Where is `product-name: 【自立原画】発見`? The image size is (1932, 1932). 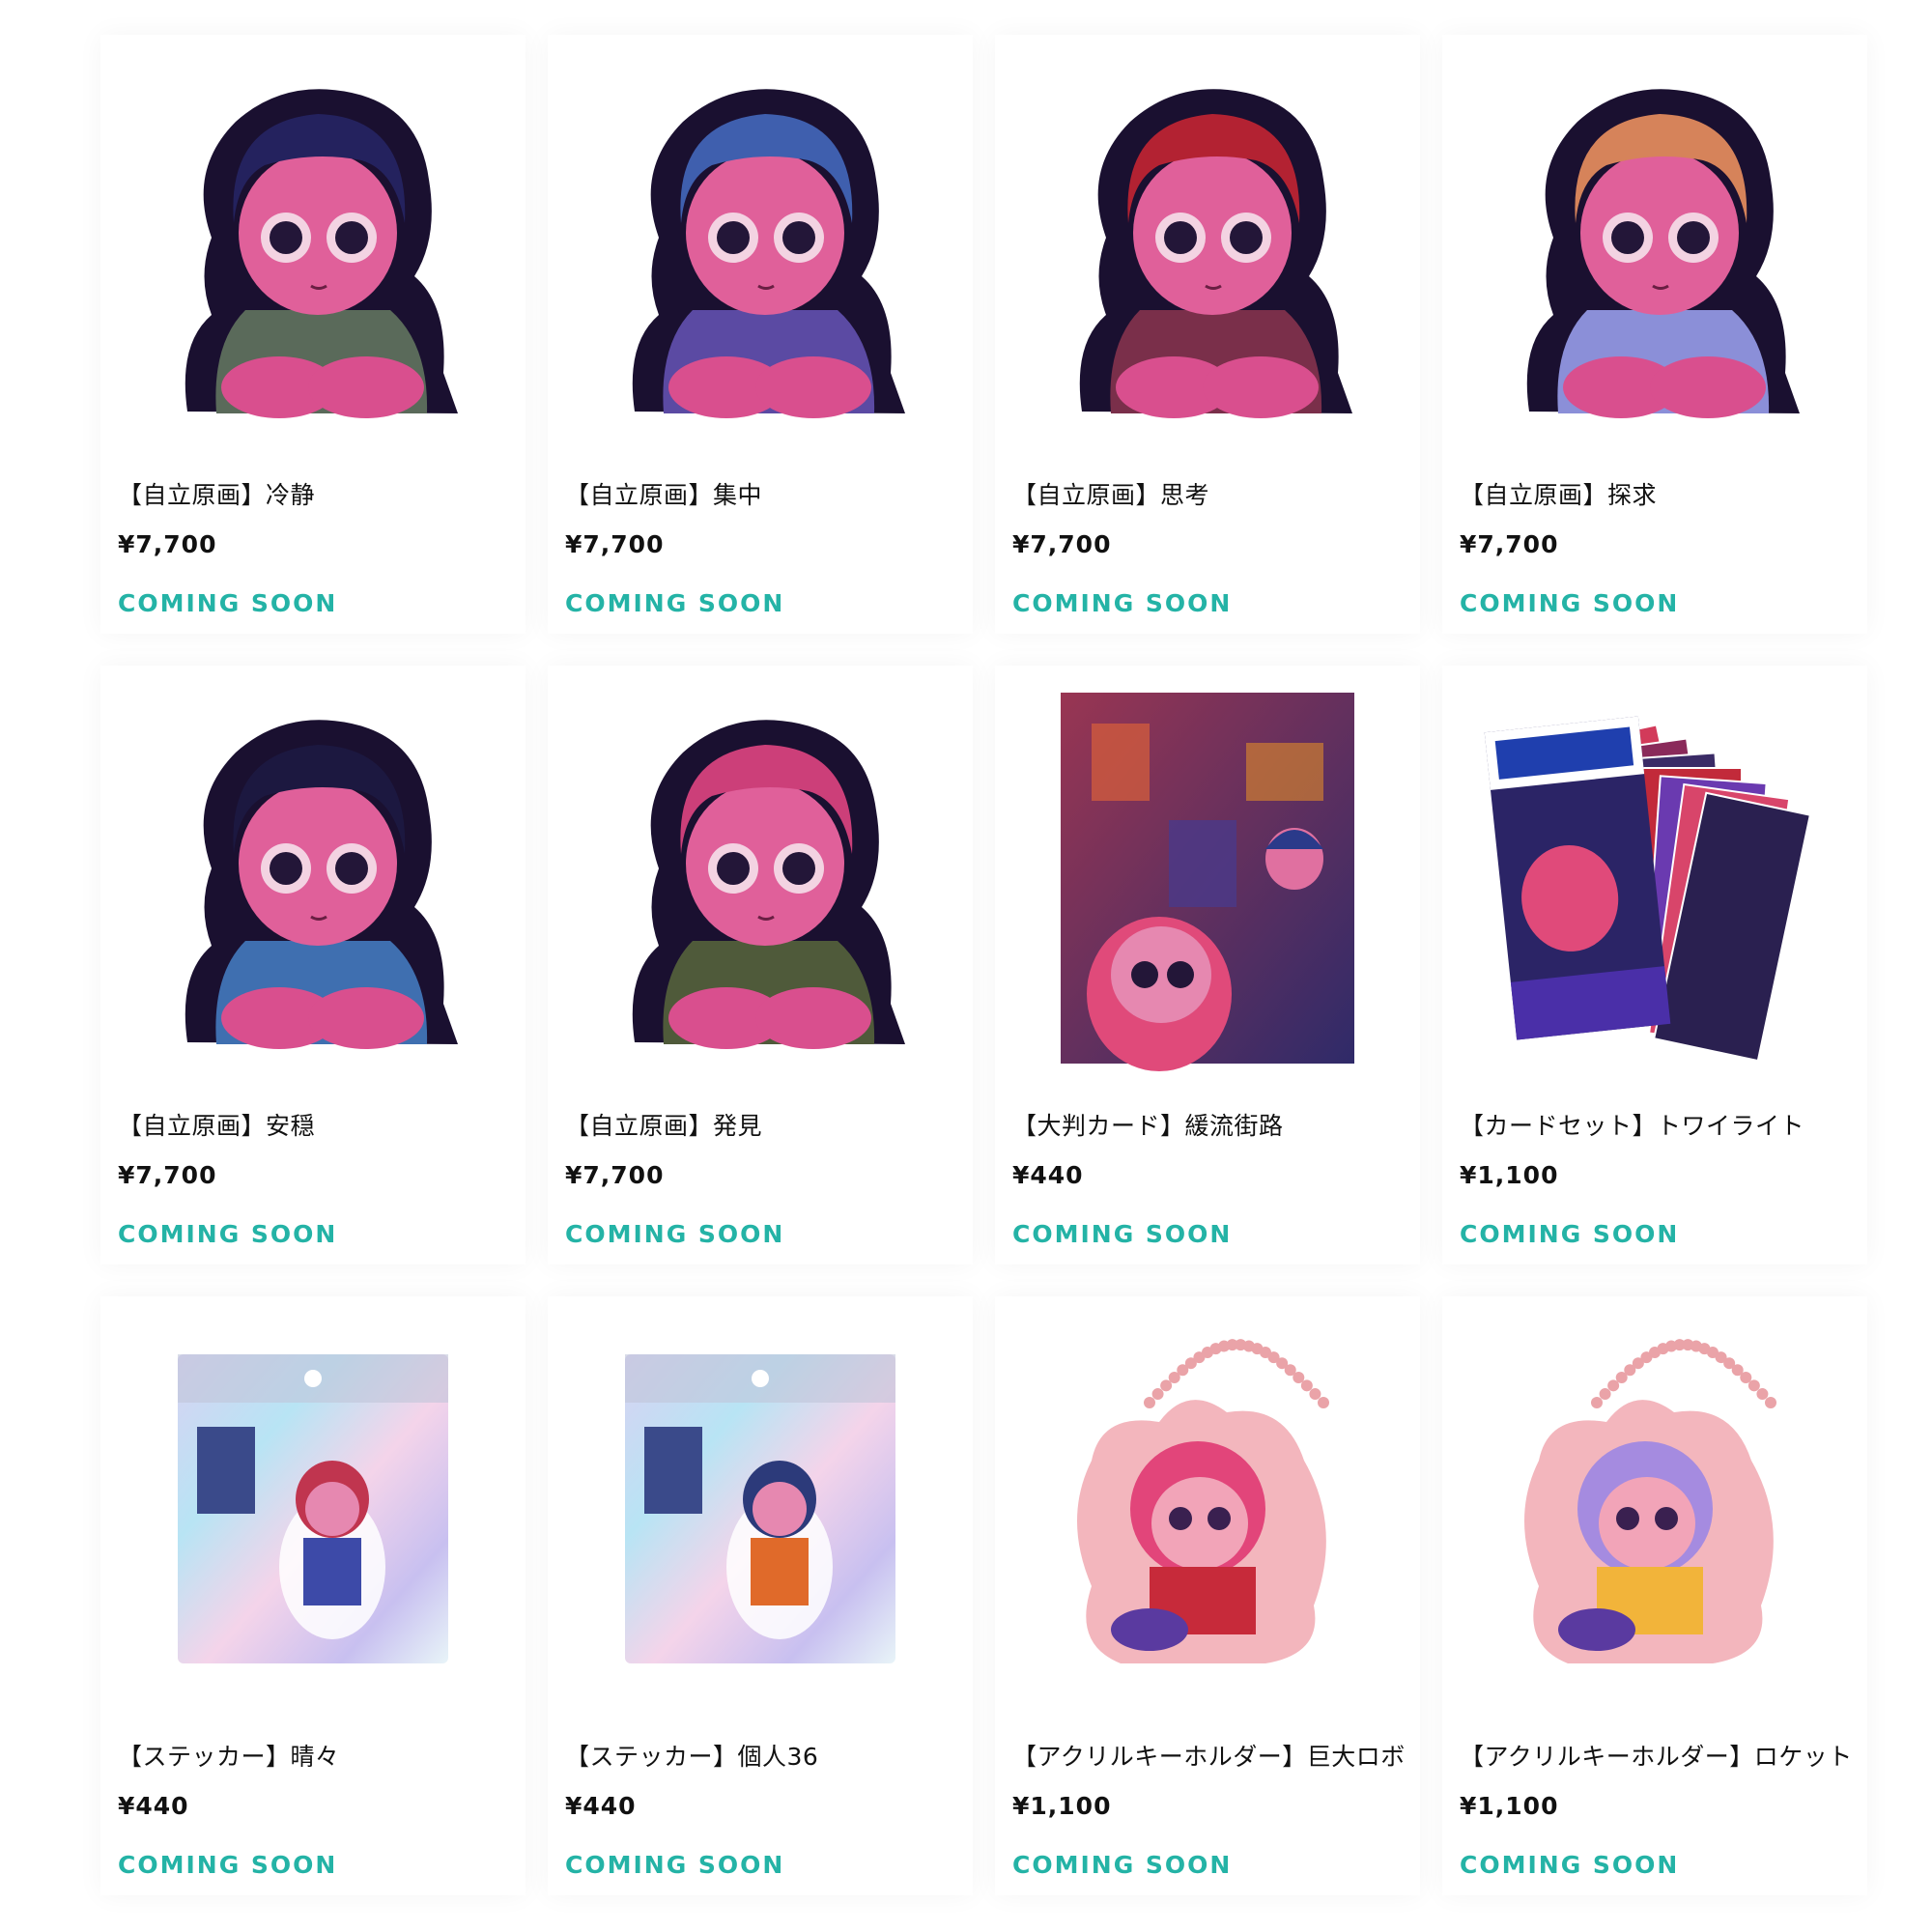 product-name: 【自立原画】発見 is located at coordinates (663, 1124).